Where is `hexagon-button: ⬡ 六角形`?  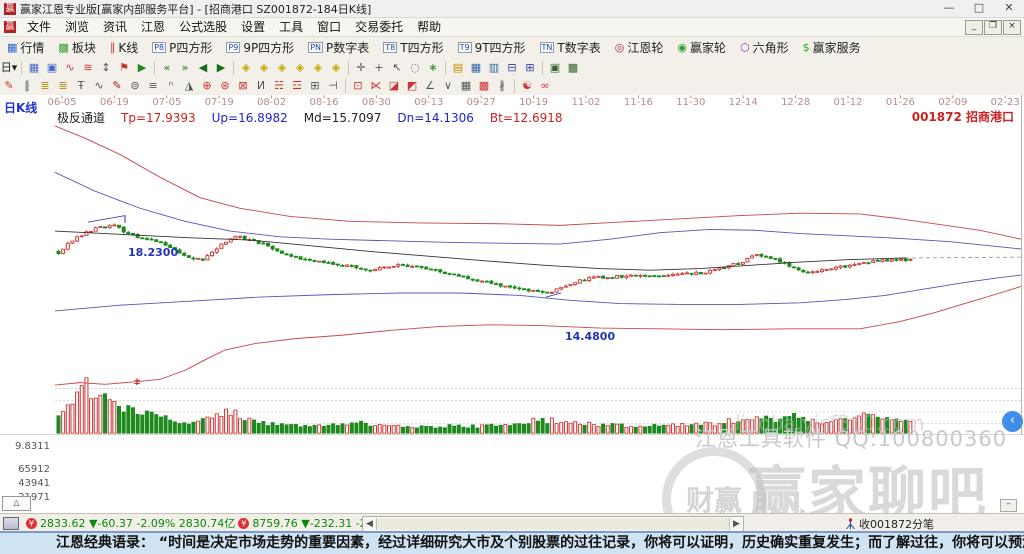 hexagon-button: ⬡ 六角形 is located at coordinates (764, 48).